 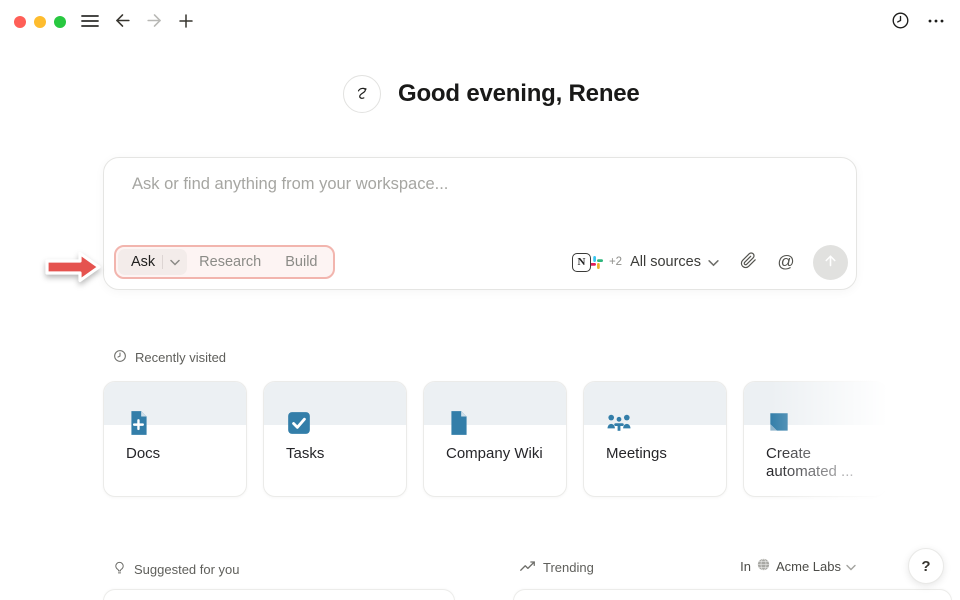 I want to click on annotation-arrow-icon, so click(x=73, y=267).